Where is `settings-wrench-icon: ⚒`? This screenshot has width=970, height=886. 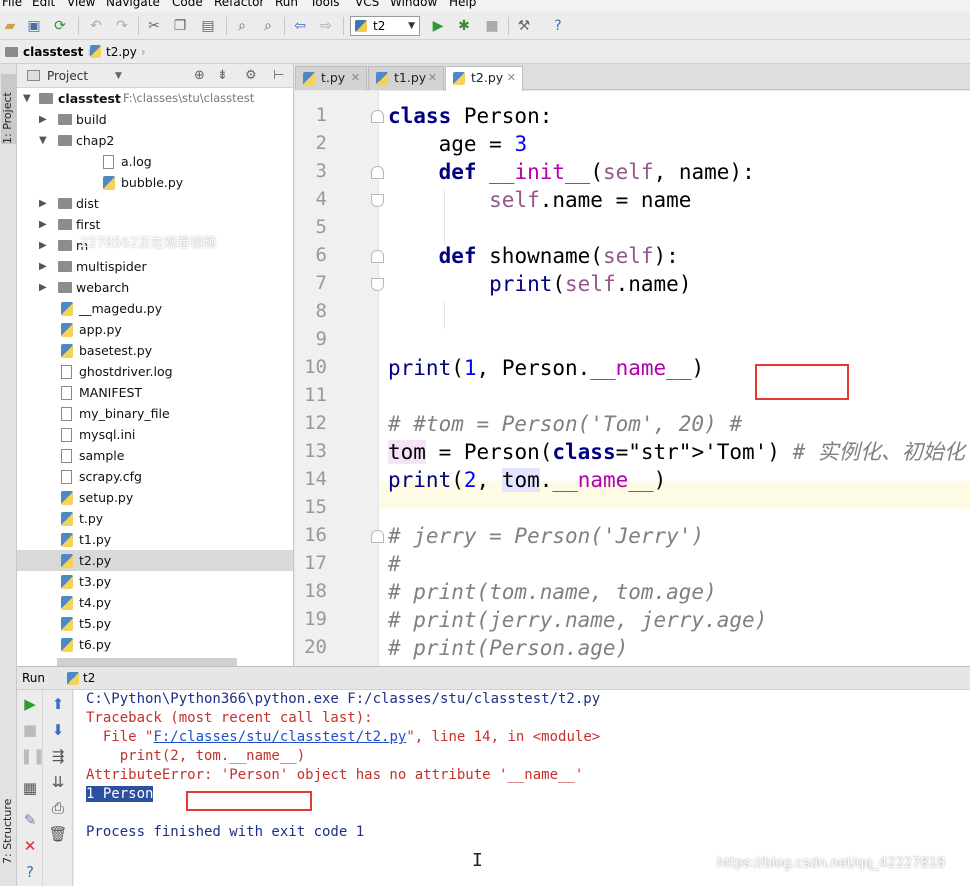 settings-wrench-icon: ⚒ is located at coordinates (524, 26).